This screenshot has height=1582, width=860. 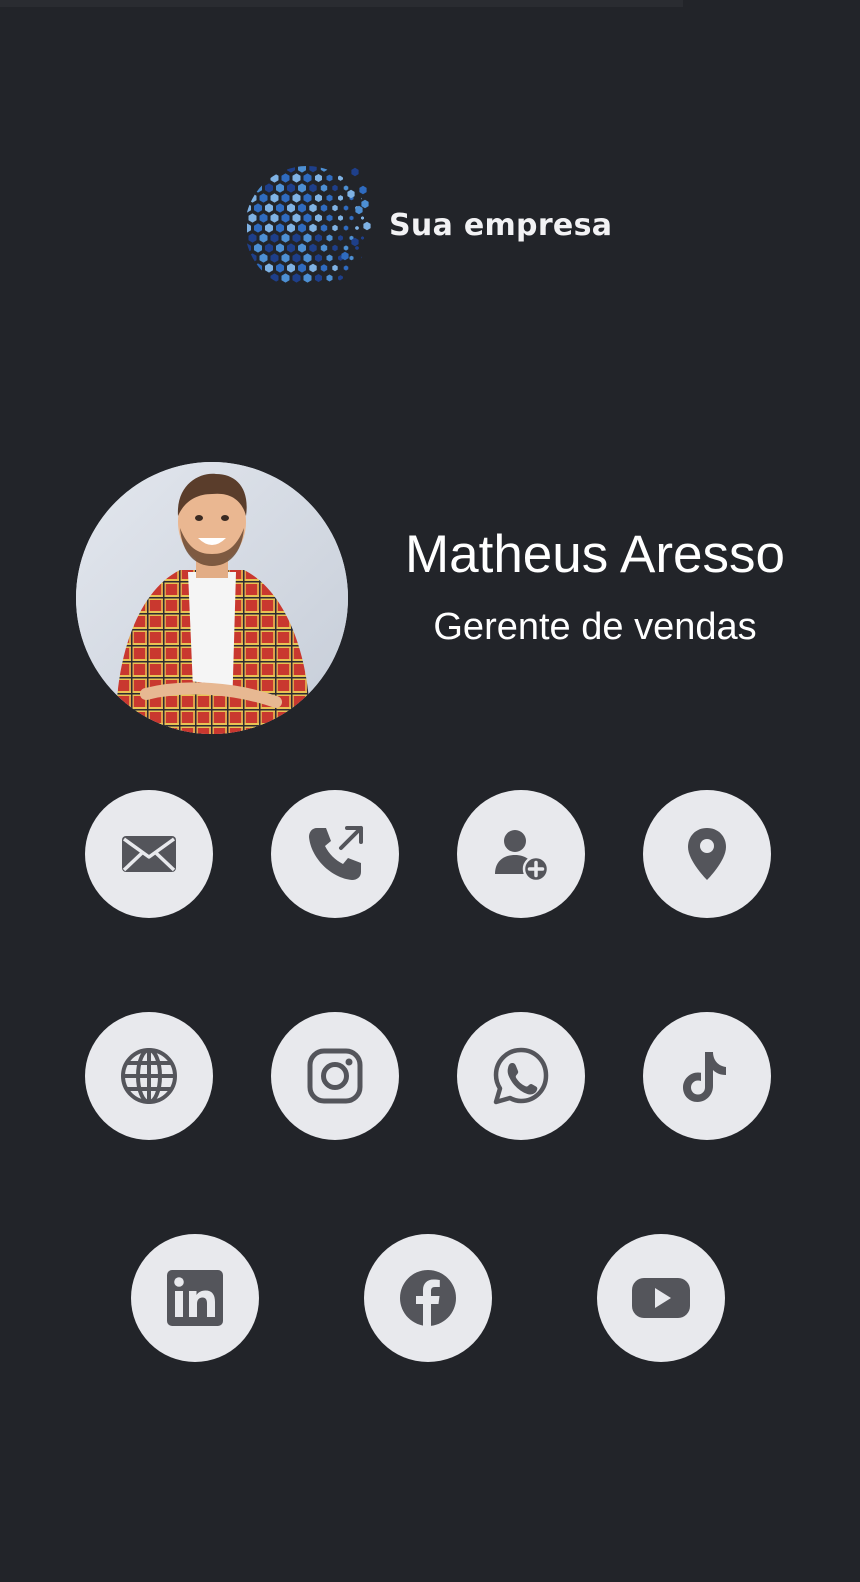 I want to click on facebook-button, so click(x=428, y=1298).